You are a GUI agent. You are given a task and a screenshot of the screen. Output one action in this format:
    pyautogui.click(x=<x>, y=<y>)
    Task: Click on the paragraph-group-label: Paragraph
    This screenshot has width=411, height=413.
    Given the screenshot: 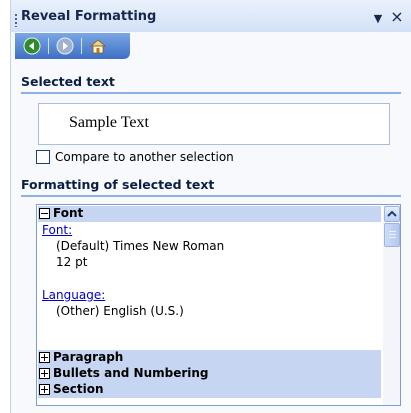 What is the action you would take?
    pyautogui.click(x=88, y=357)
    